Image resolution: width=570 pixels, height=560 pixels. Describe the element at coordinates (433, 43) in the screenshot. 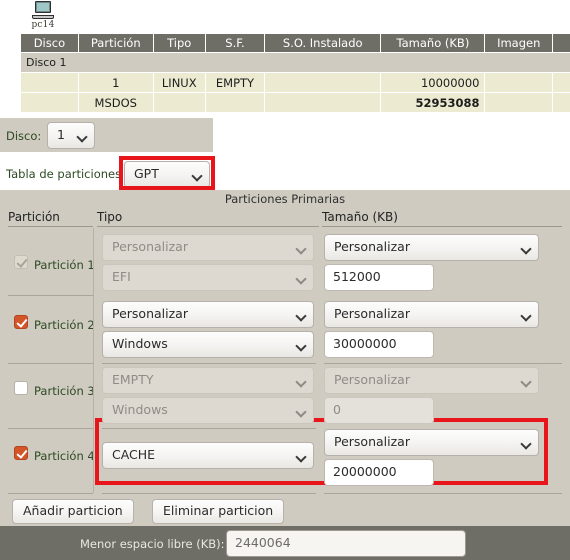

I see `col-tamano: Tamaño (KB)` at that location.